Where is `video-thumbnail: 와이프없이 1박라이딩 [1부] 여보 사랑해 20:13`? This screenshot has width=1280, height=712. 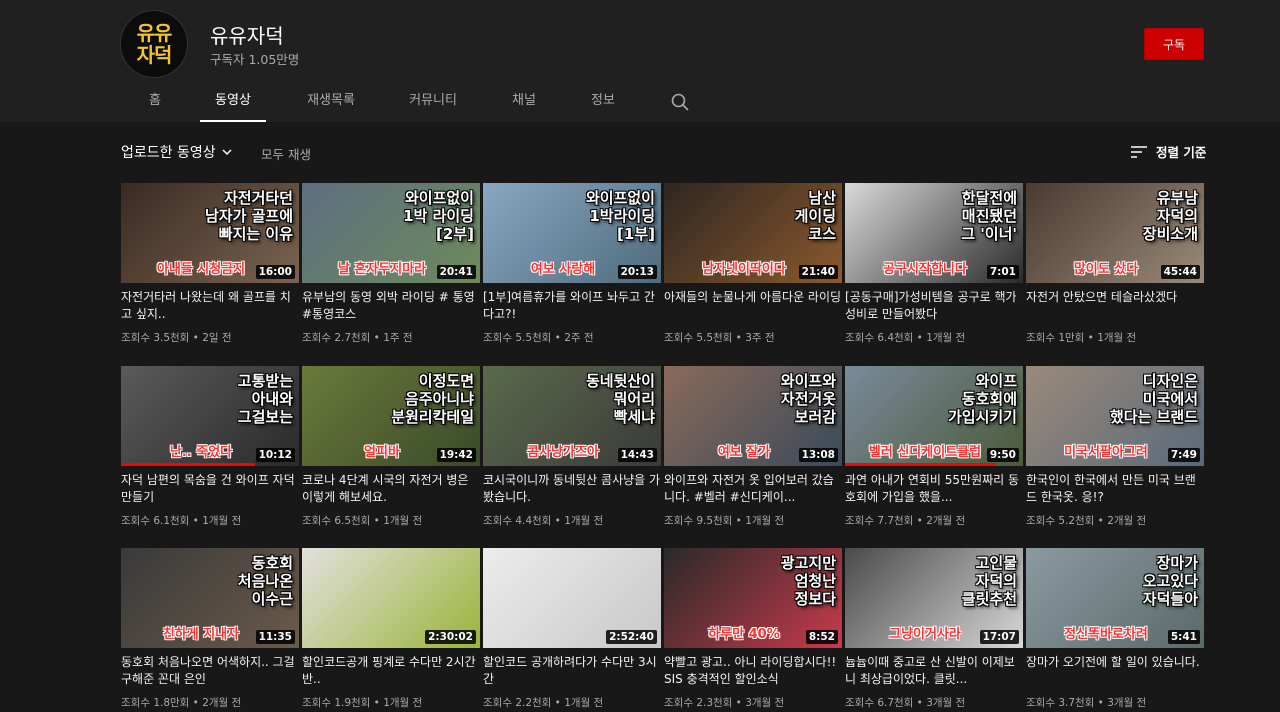
video-thumbnail: 와이프없이 1박라이딩 [1부] 여보 사랑해 20:13 is located at coordinates (572, 233).